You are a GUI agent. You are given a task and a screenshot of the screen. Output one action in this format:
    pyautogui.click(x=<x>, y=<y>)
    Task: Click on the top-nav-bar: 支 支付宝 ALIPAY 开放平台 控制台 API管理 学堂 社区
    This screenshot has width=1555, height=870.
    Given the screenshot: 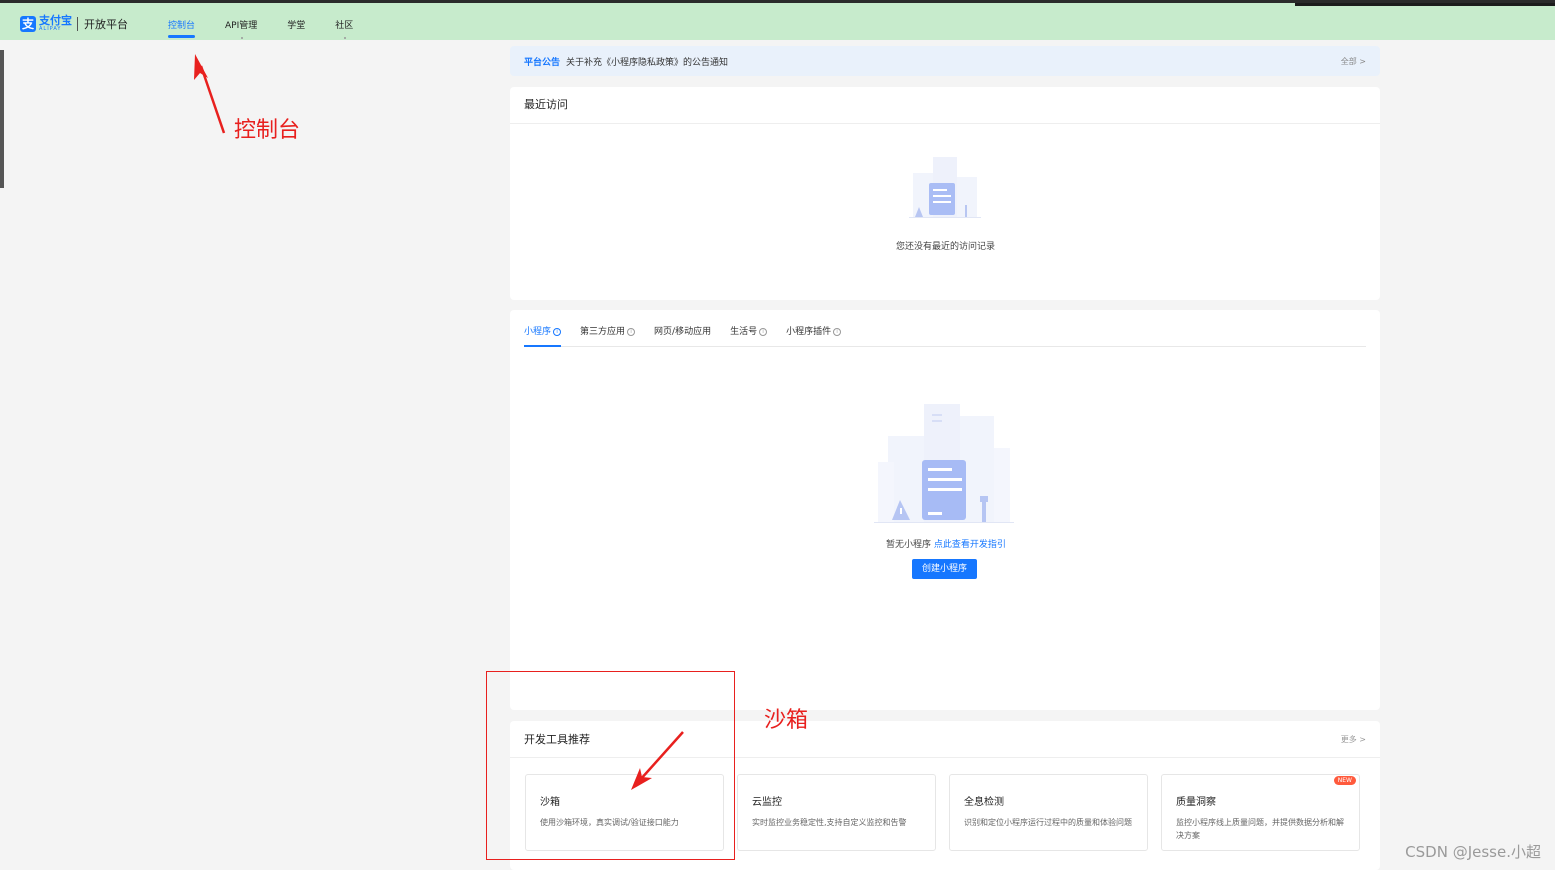 What is the action you would take?
    pyautogui.click(x=777, y=20)
    